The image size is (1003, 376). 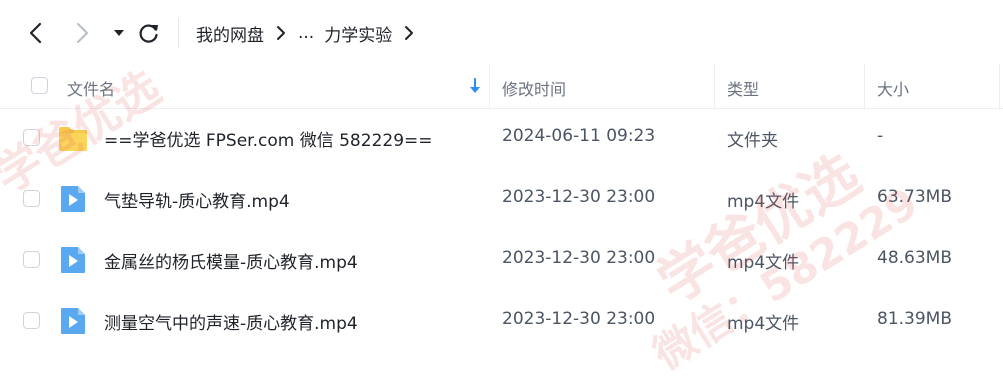 What do you see at coordinates (914, 258) in the screenshot?
I see `file-size: 48.63MB` at bounding box center [914, 258].